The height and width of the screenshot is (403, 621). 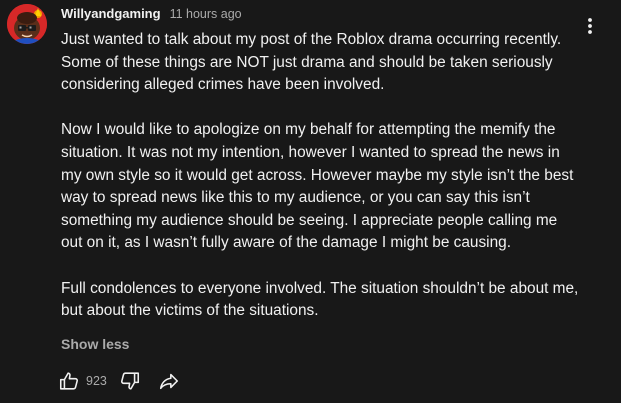 I want to click on avatar-image, so click(x=27, y=24).